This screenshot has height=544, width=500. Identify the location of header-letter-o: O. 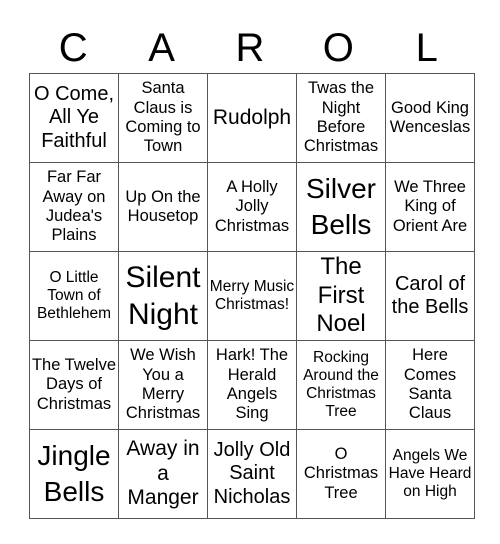
(338, 48).